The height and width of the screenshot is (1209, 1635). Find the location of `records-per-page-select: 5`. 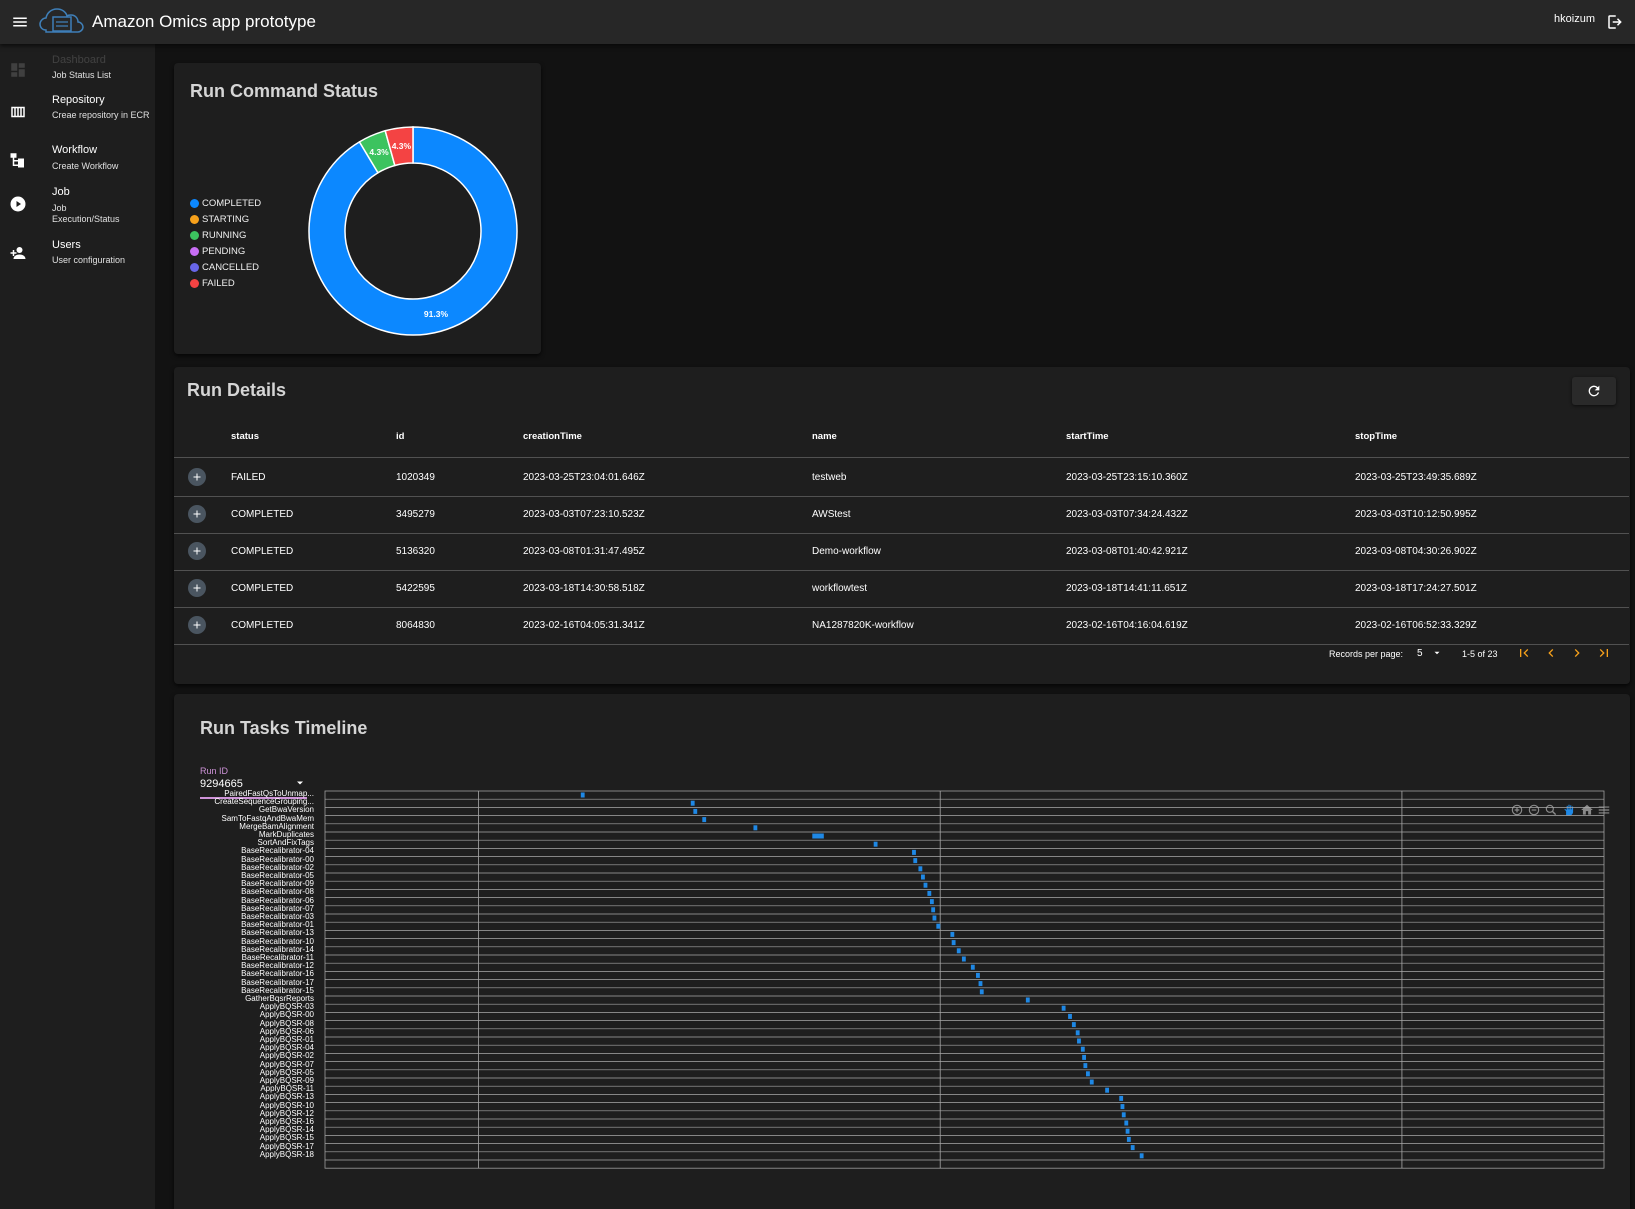

records-per-page-select: 5 is located at coordinates (1431, 652).